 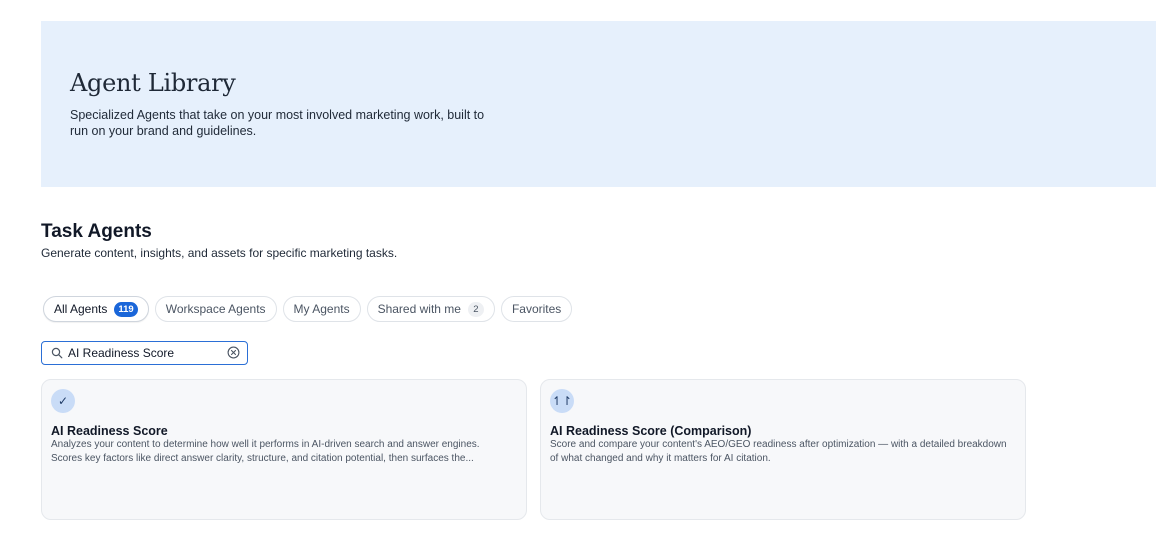 What do you see at coordinates (233, 352) in the screenshot?
I see `clear-icon` at bounding box center [233, 352].